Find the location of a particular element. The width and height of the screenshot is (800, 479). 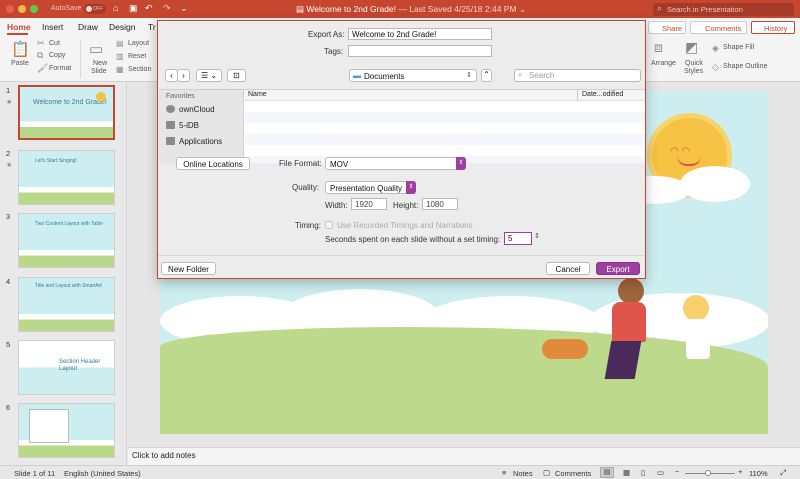

section-icon: ▦ is located at coordinates (120, 69).